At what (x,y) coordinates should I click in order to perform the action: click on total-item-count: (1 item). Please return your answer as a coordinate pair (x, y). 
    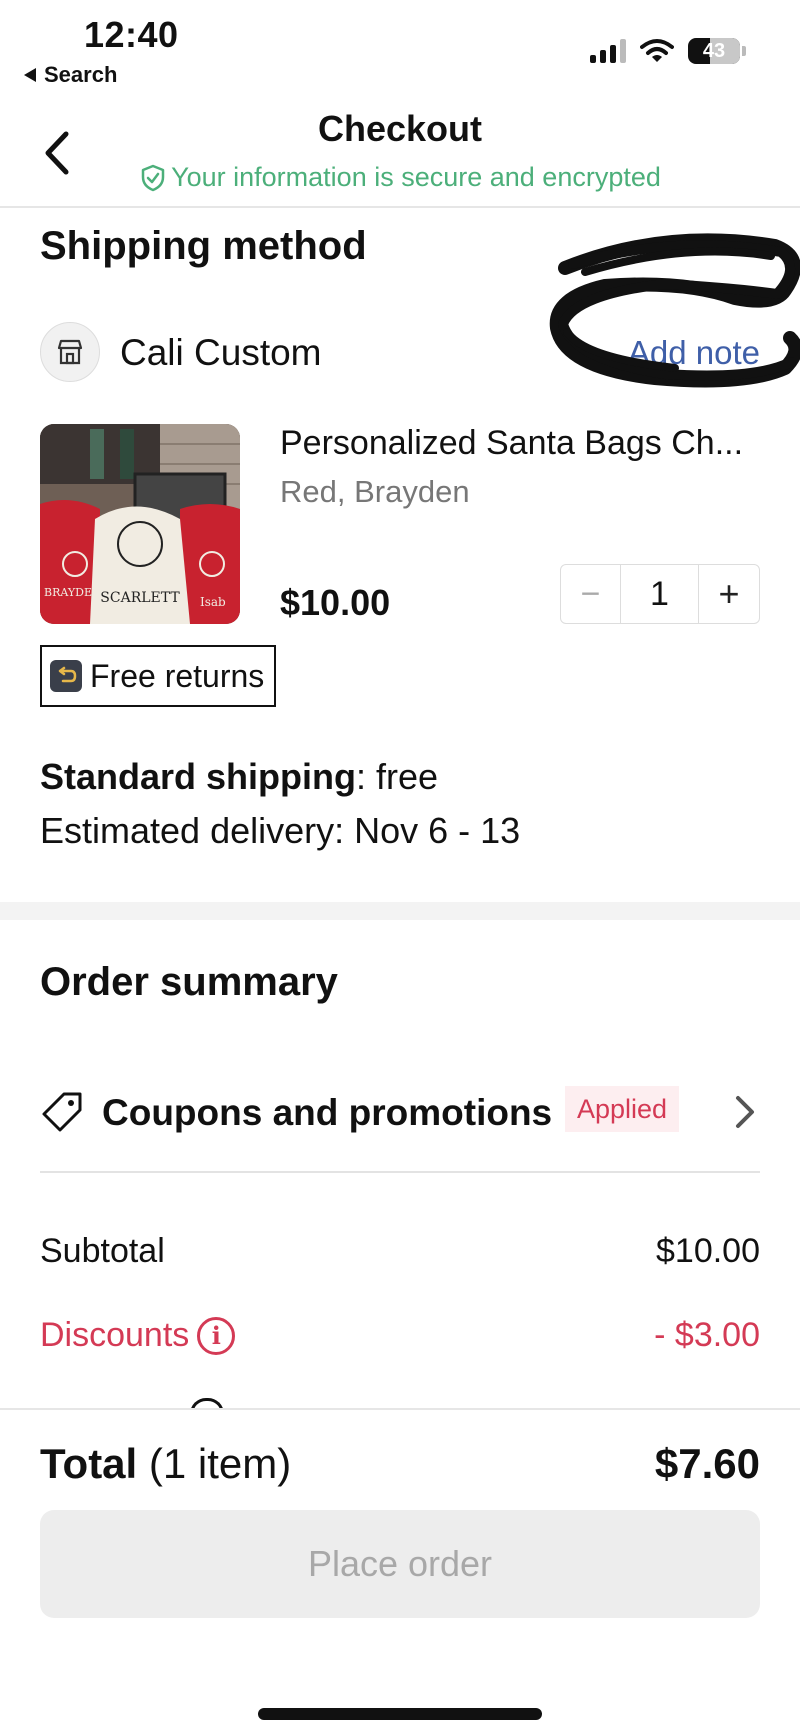
    Looking at the image, I should click on (214, 1463).